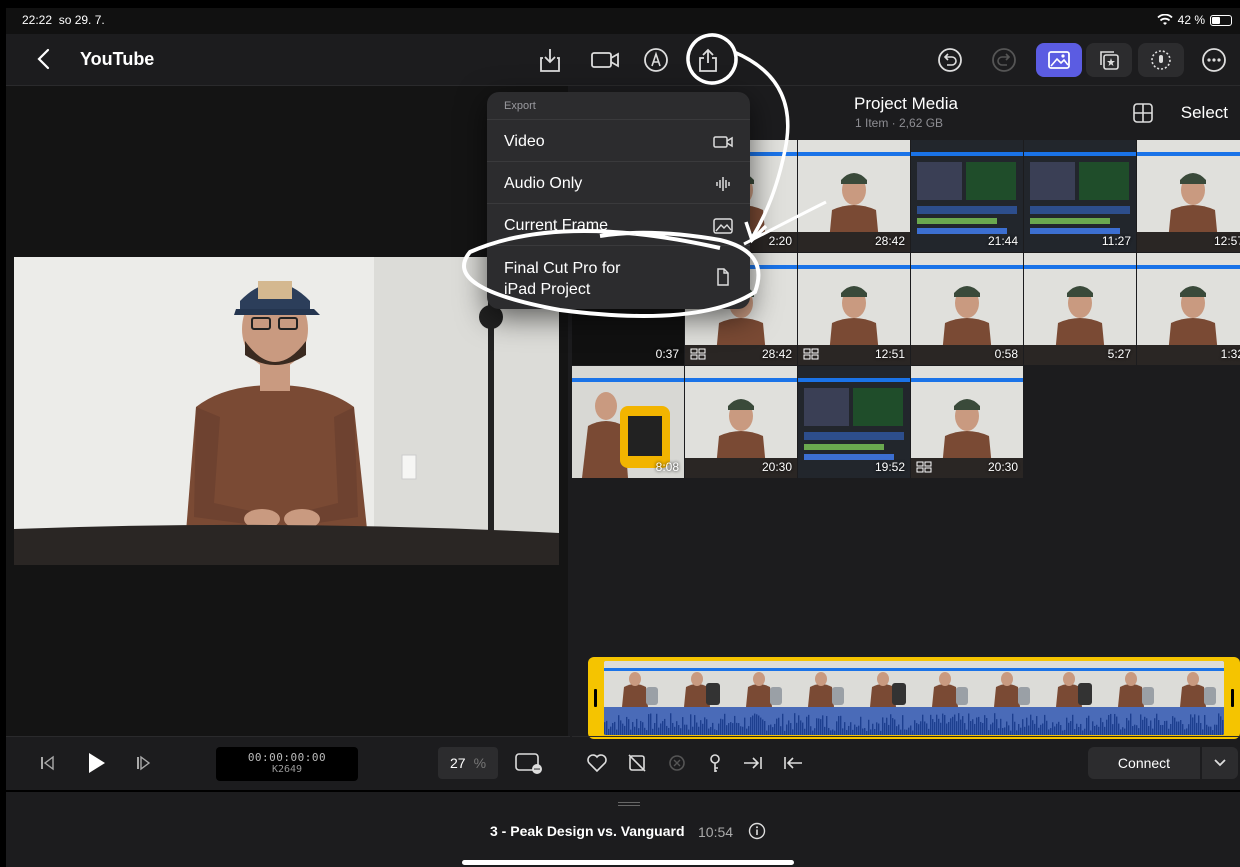  Describe the element at coordinates (1188, 309) in the screenshot. I see `media-thumbnail: 1:32` at that location.